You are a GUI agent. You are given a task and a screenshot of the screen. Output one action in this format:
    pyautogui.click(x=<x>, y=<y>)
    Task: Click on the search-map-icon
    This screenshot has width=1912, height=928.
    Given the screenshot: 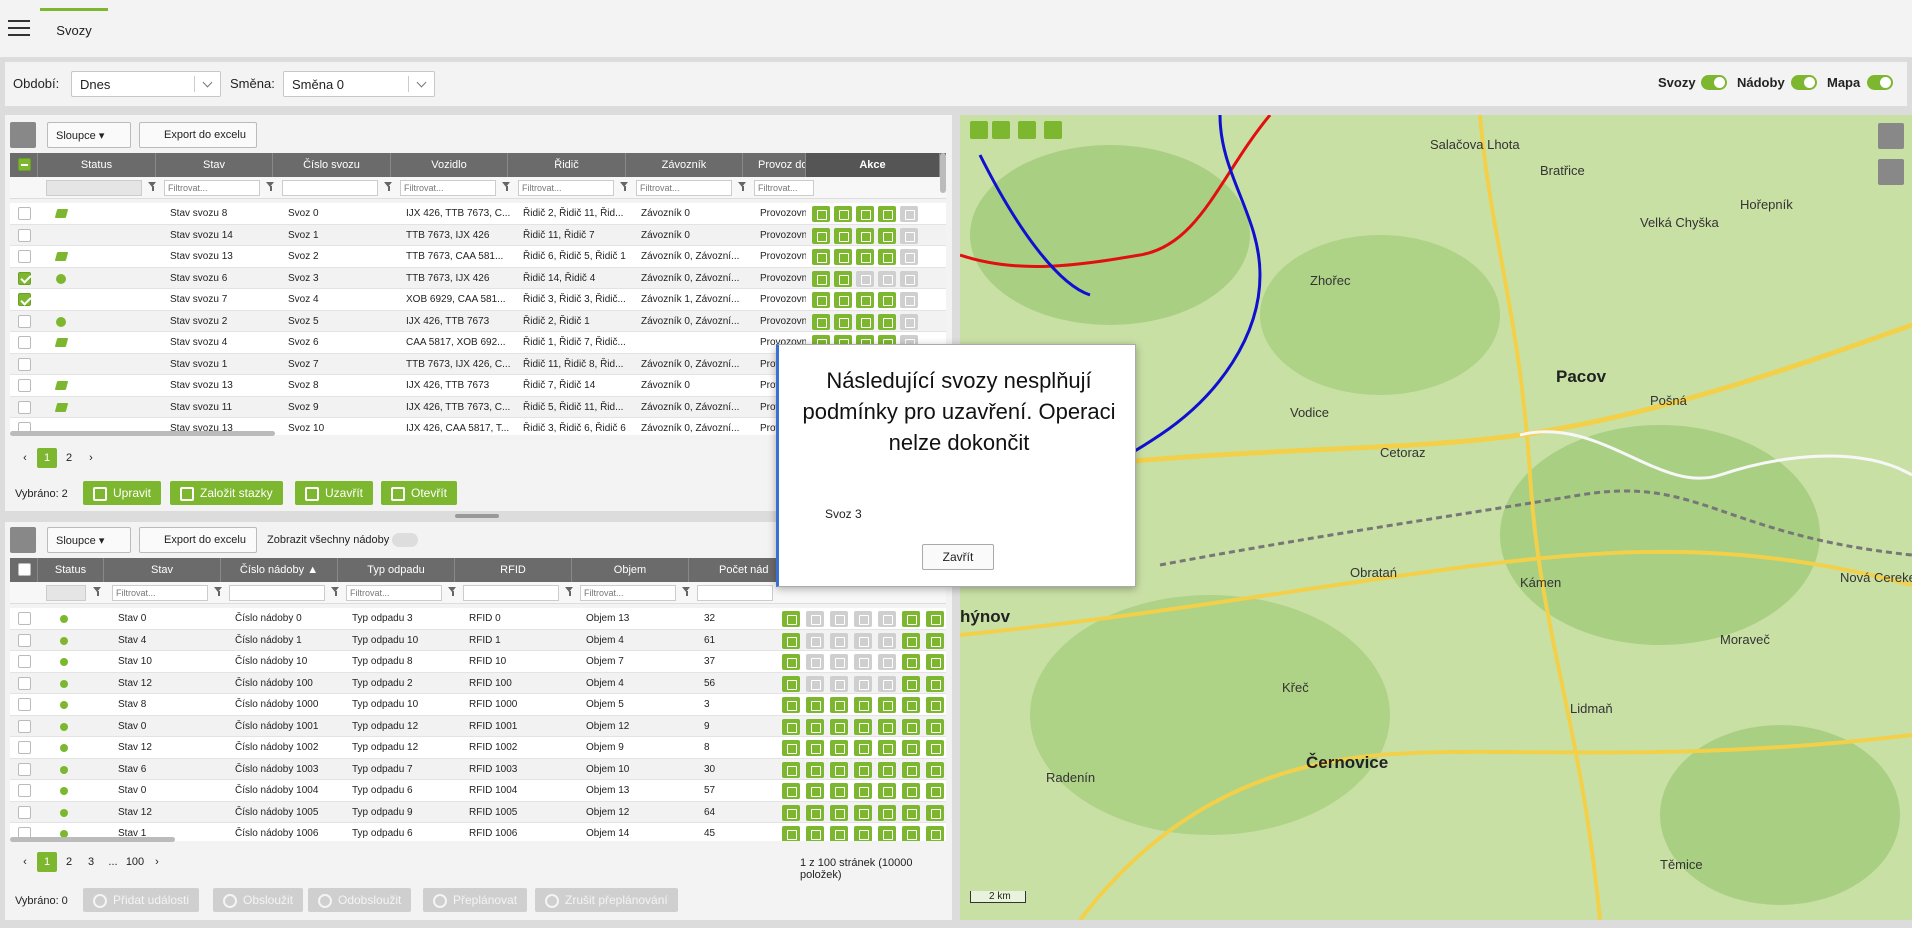 What is the action you would take?
    pyautogui.click(x=1891, y=172)
    